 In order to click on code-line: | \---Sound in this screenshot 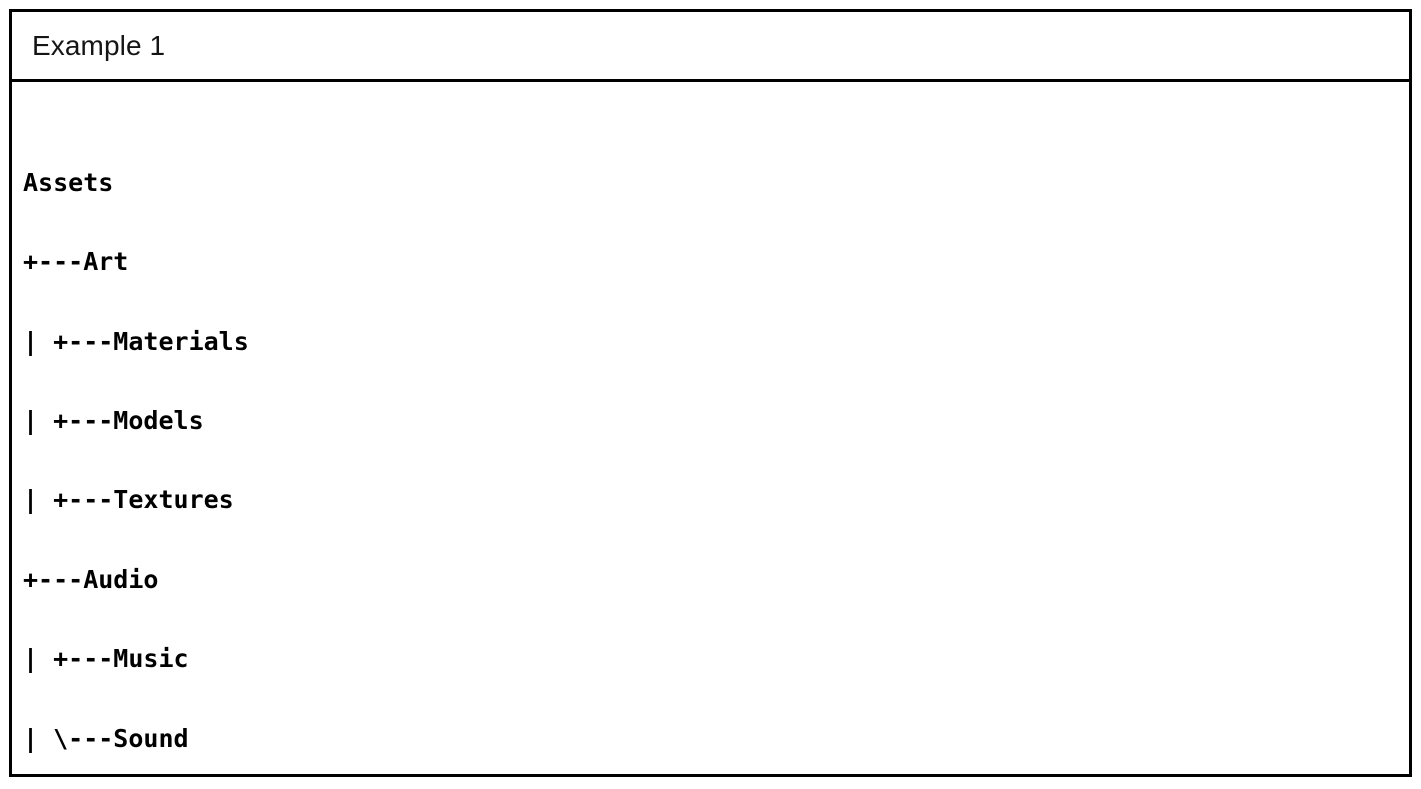, I will do `click(106, 738)`.